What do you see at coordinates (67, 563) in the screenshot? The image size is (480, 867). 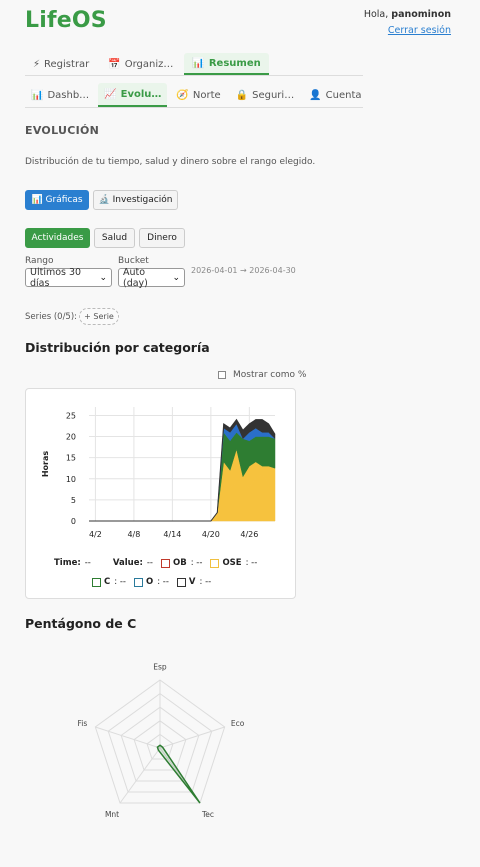 I see `legend-time-label: Time:` at bounding box center [67, 563].